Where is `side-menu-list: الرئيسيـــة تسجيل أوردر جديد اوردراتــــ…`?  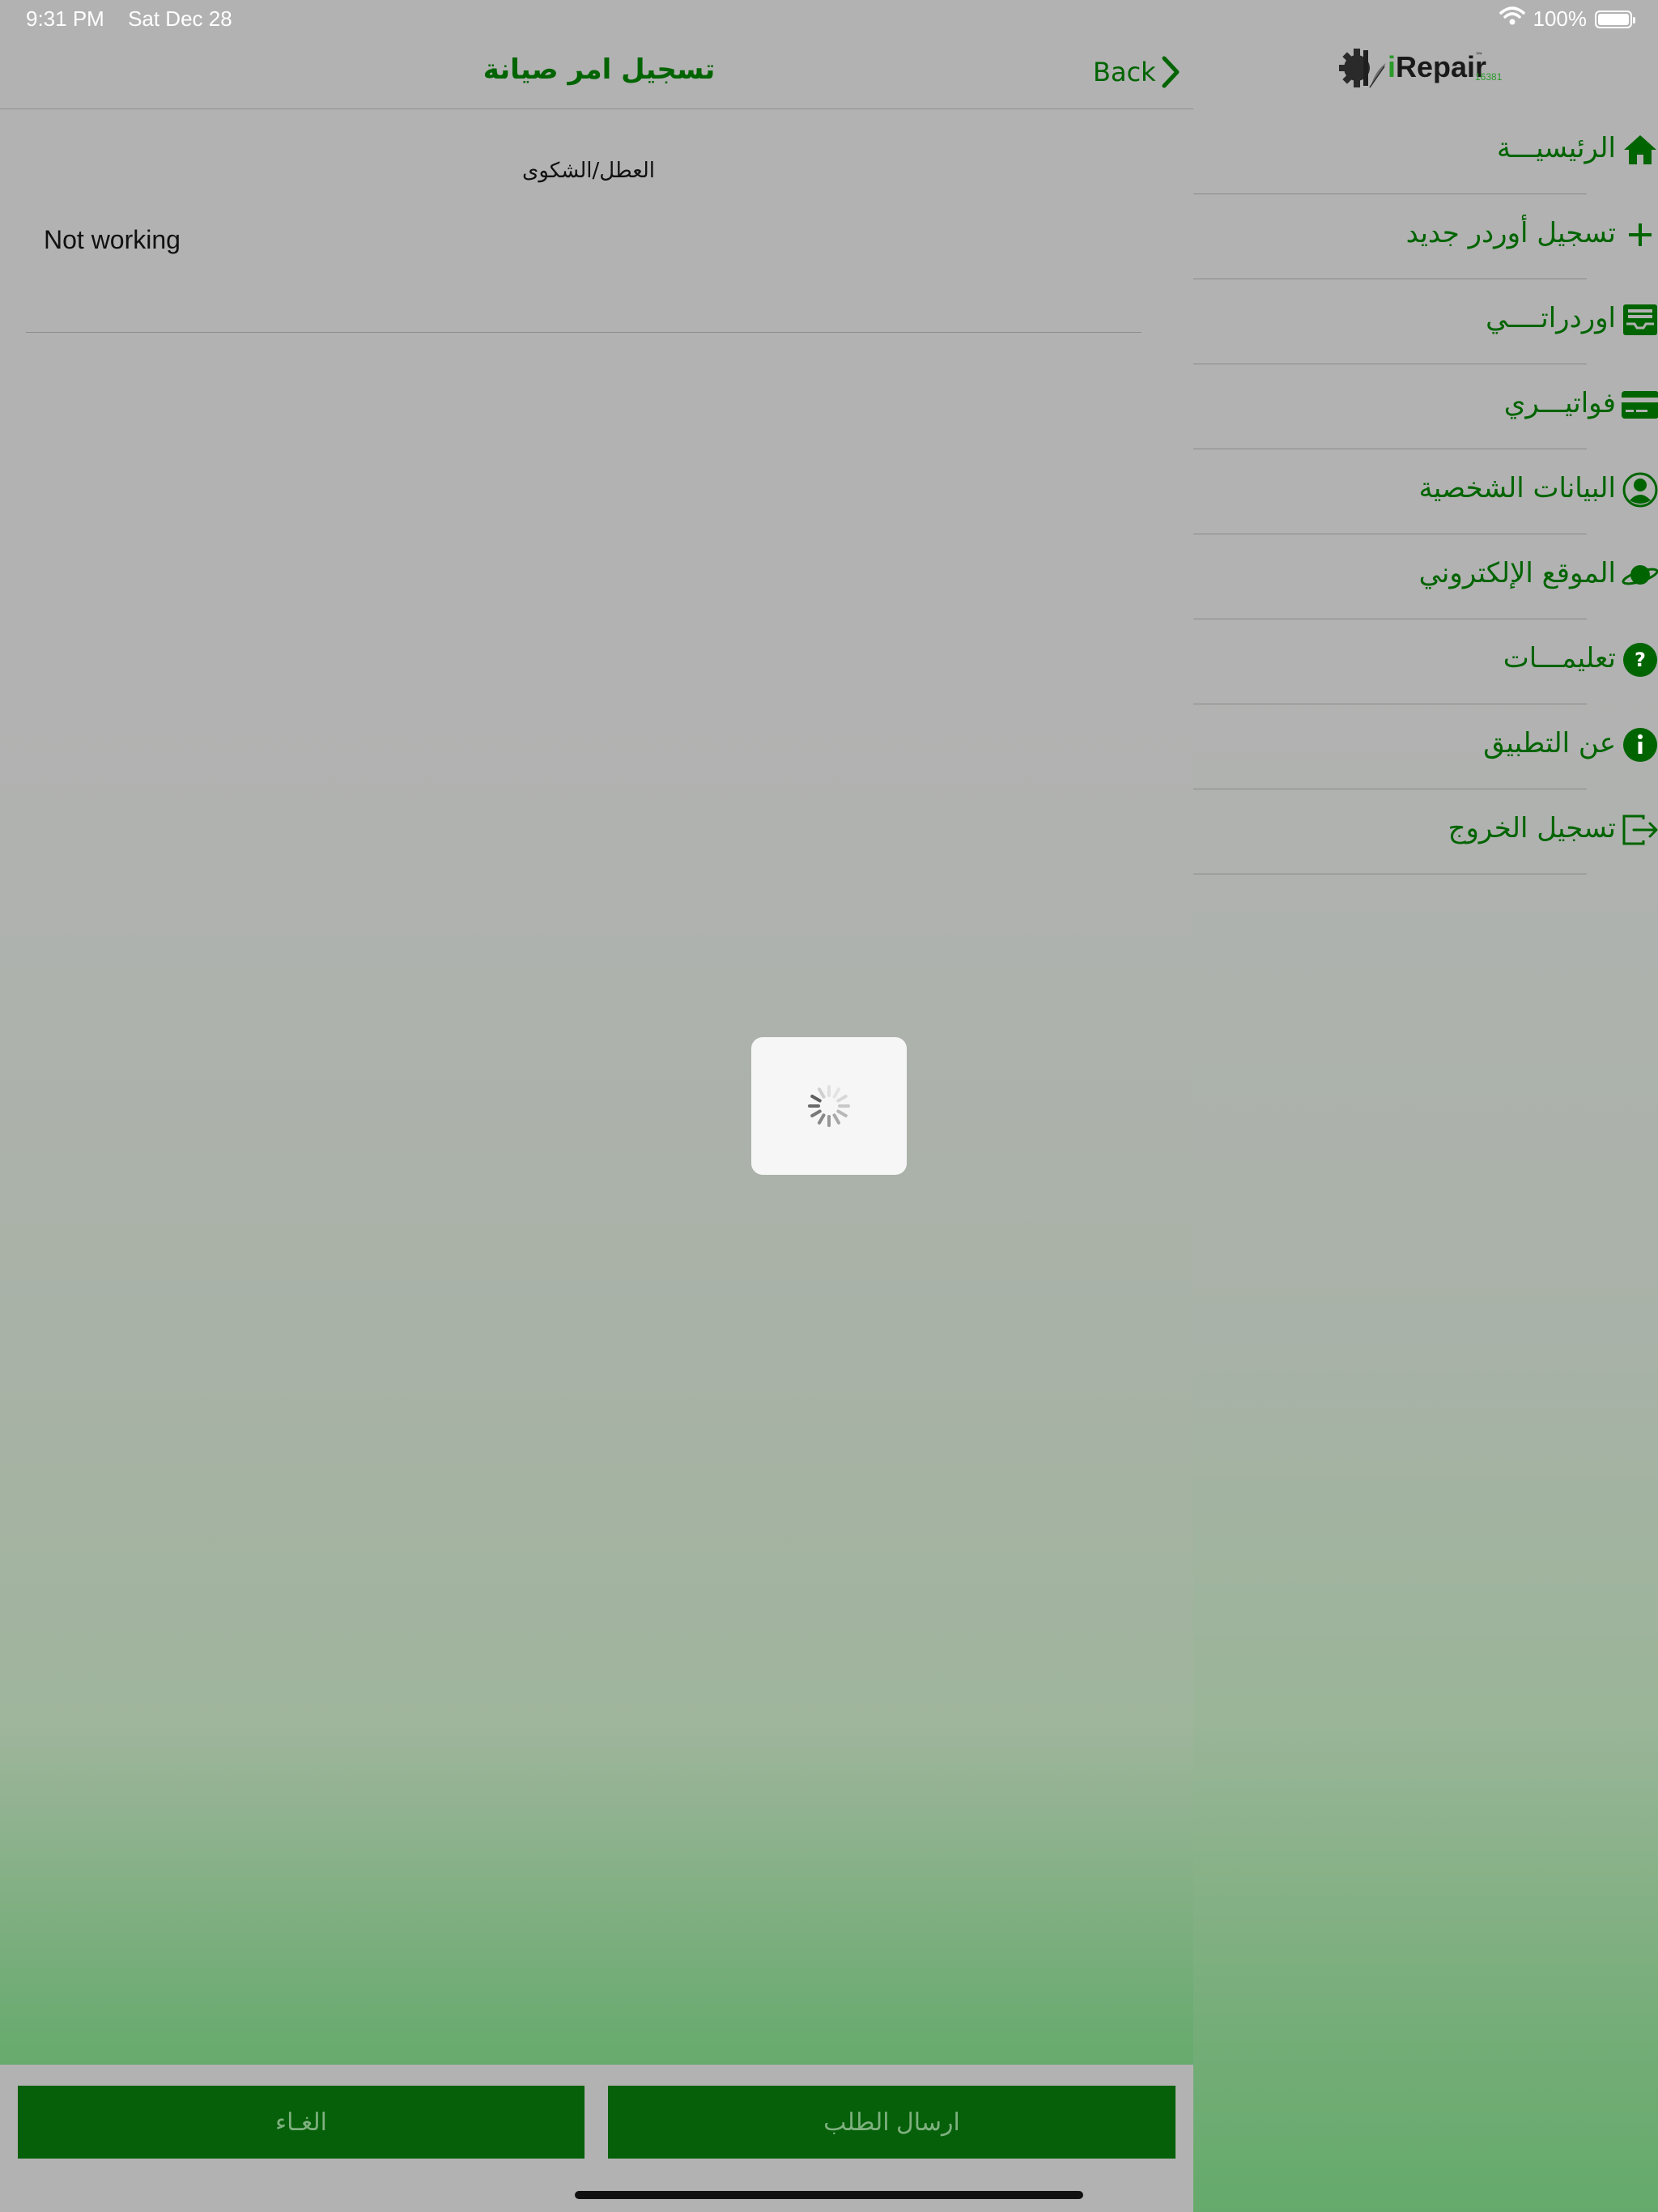 side-menu-list: الرئيسيـــة تسجيل أوردر جديد اوردراتــــ… is located at coordinates (1425, 492).